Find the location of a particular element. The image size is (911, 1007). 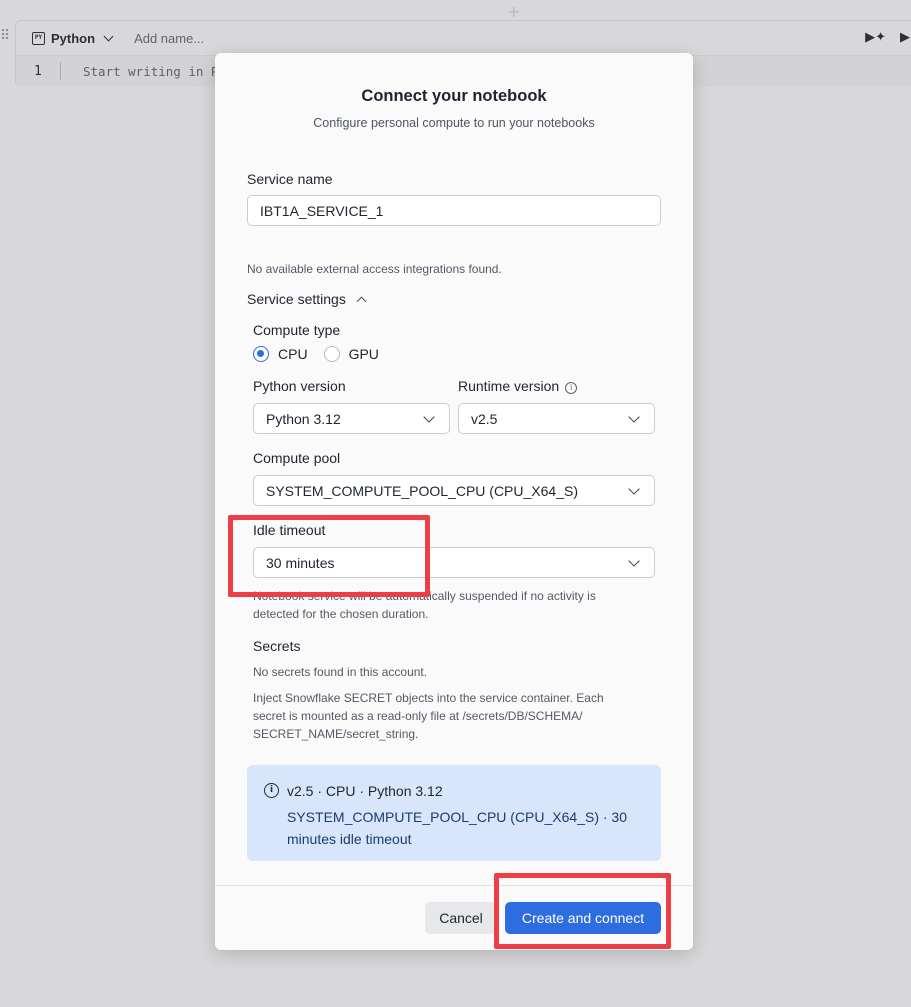

python-file-icon: PY is located at coordinates (38, 38).